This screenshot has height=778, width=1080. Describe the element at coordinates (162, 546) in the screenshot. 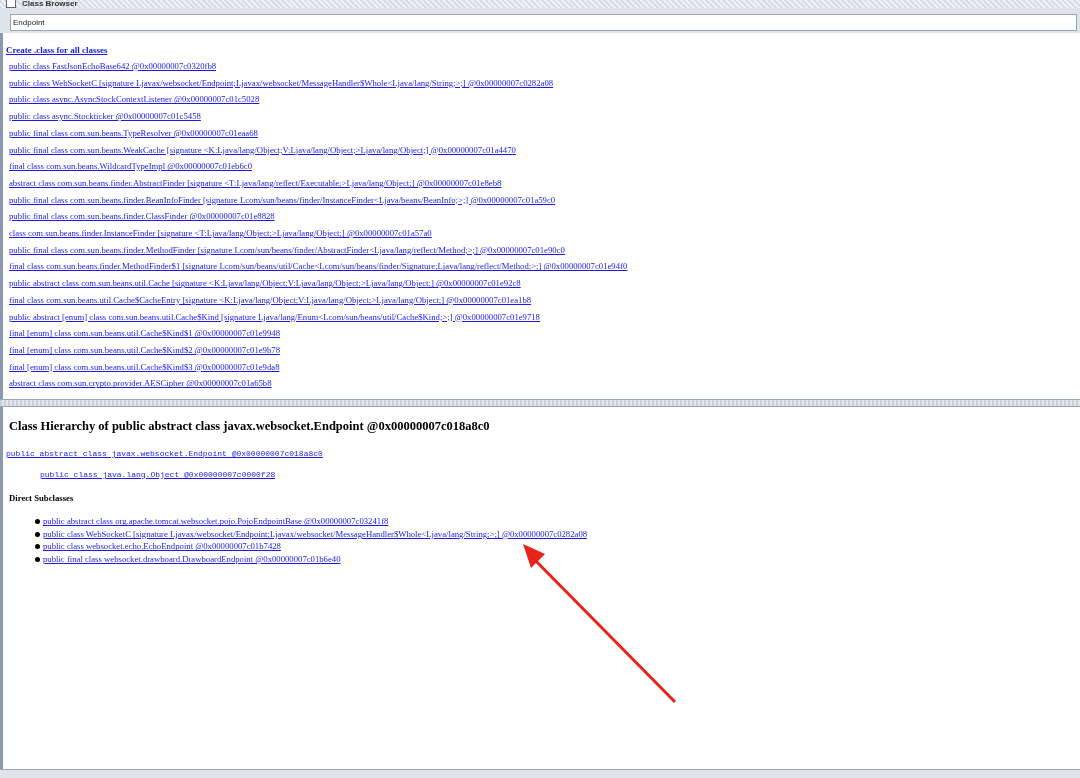

I see `subclass-link: public class websocket.echo.EchoEndpoint @0x00000007c01b7428` at that location.